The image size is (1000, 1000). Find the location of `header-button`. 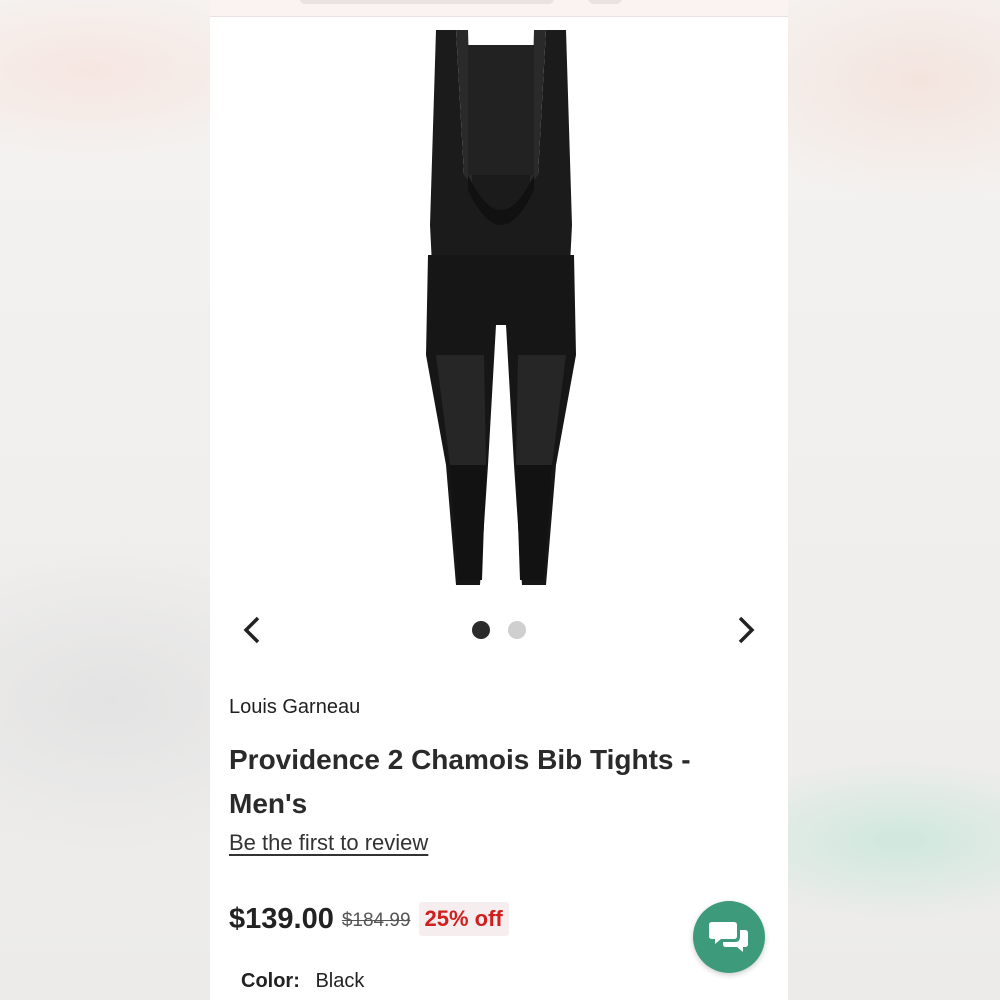

header-button is located at coordinates (605, 2).